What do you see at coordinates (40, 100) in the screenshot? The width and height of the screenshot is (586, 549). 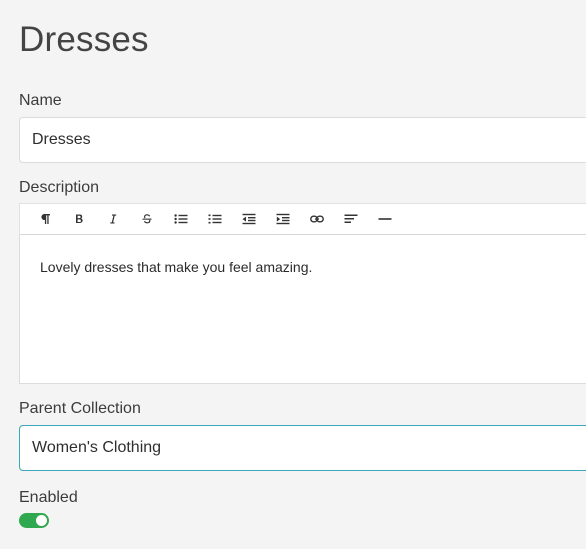 I see `name-label: Name` at bounding box center [40, 100].